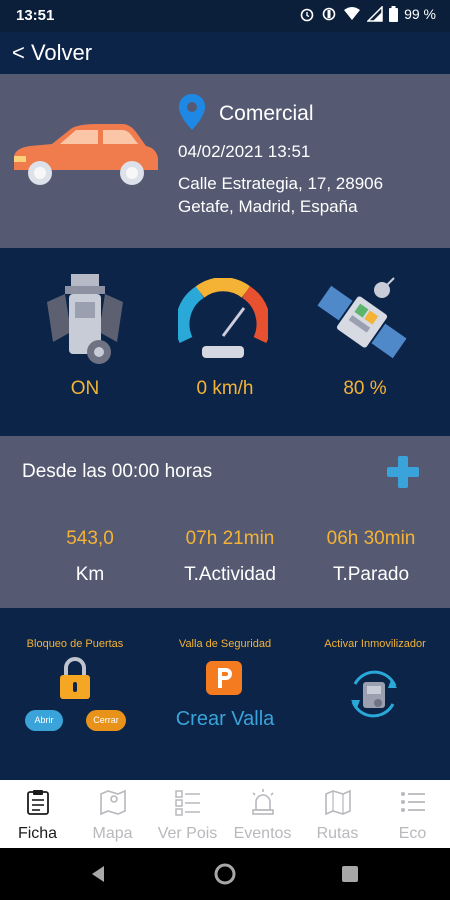 Image resolution: width=450 pixels, height=900 pixels. I want to click on summary-stopped-time: 06h 30min T.Parado, so click(371, 557).